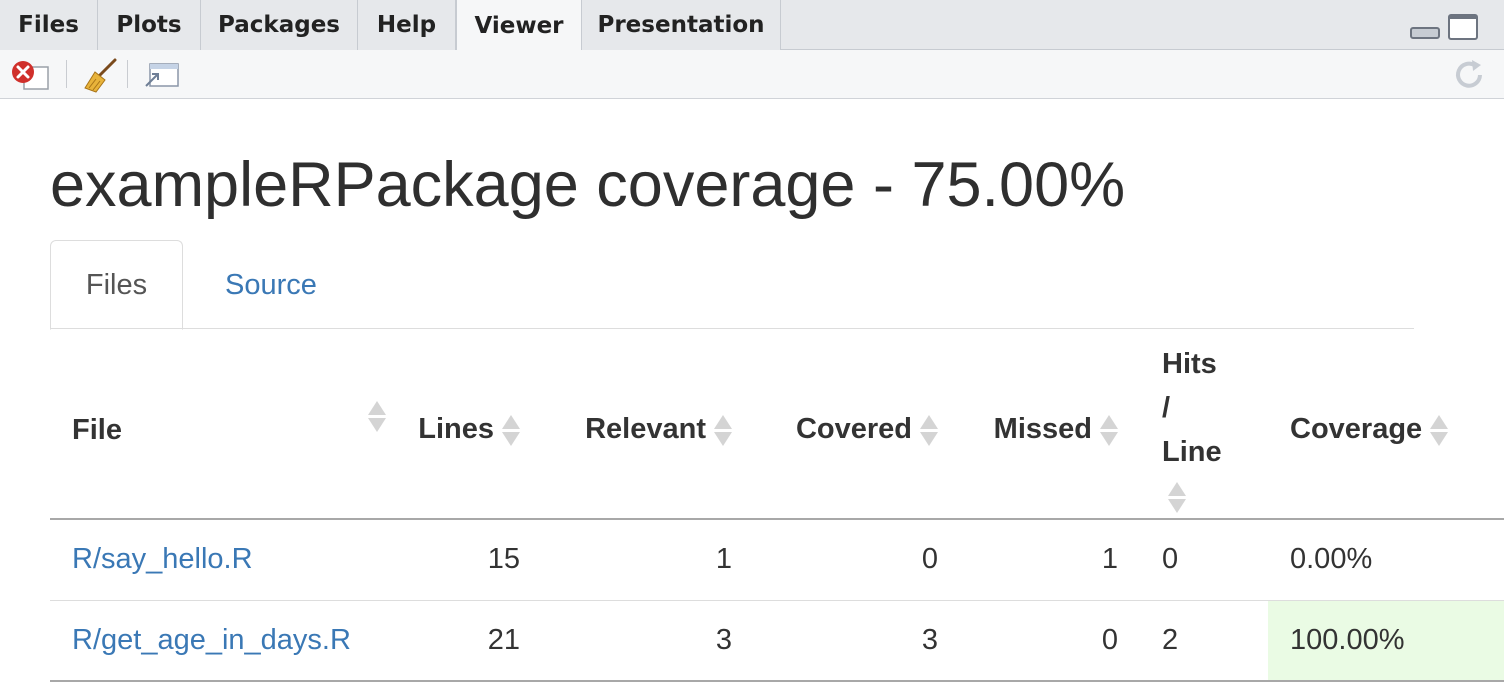  I want to click on covered-cell: 0, so click(857, 560).